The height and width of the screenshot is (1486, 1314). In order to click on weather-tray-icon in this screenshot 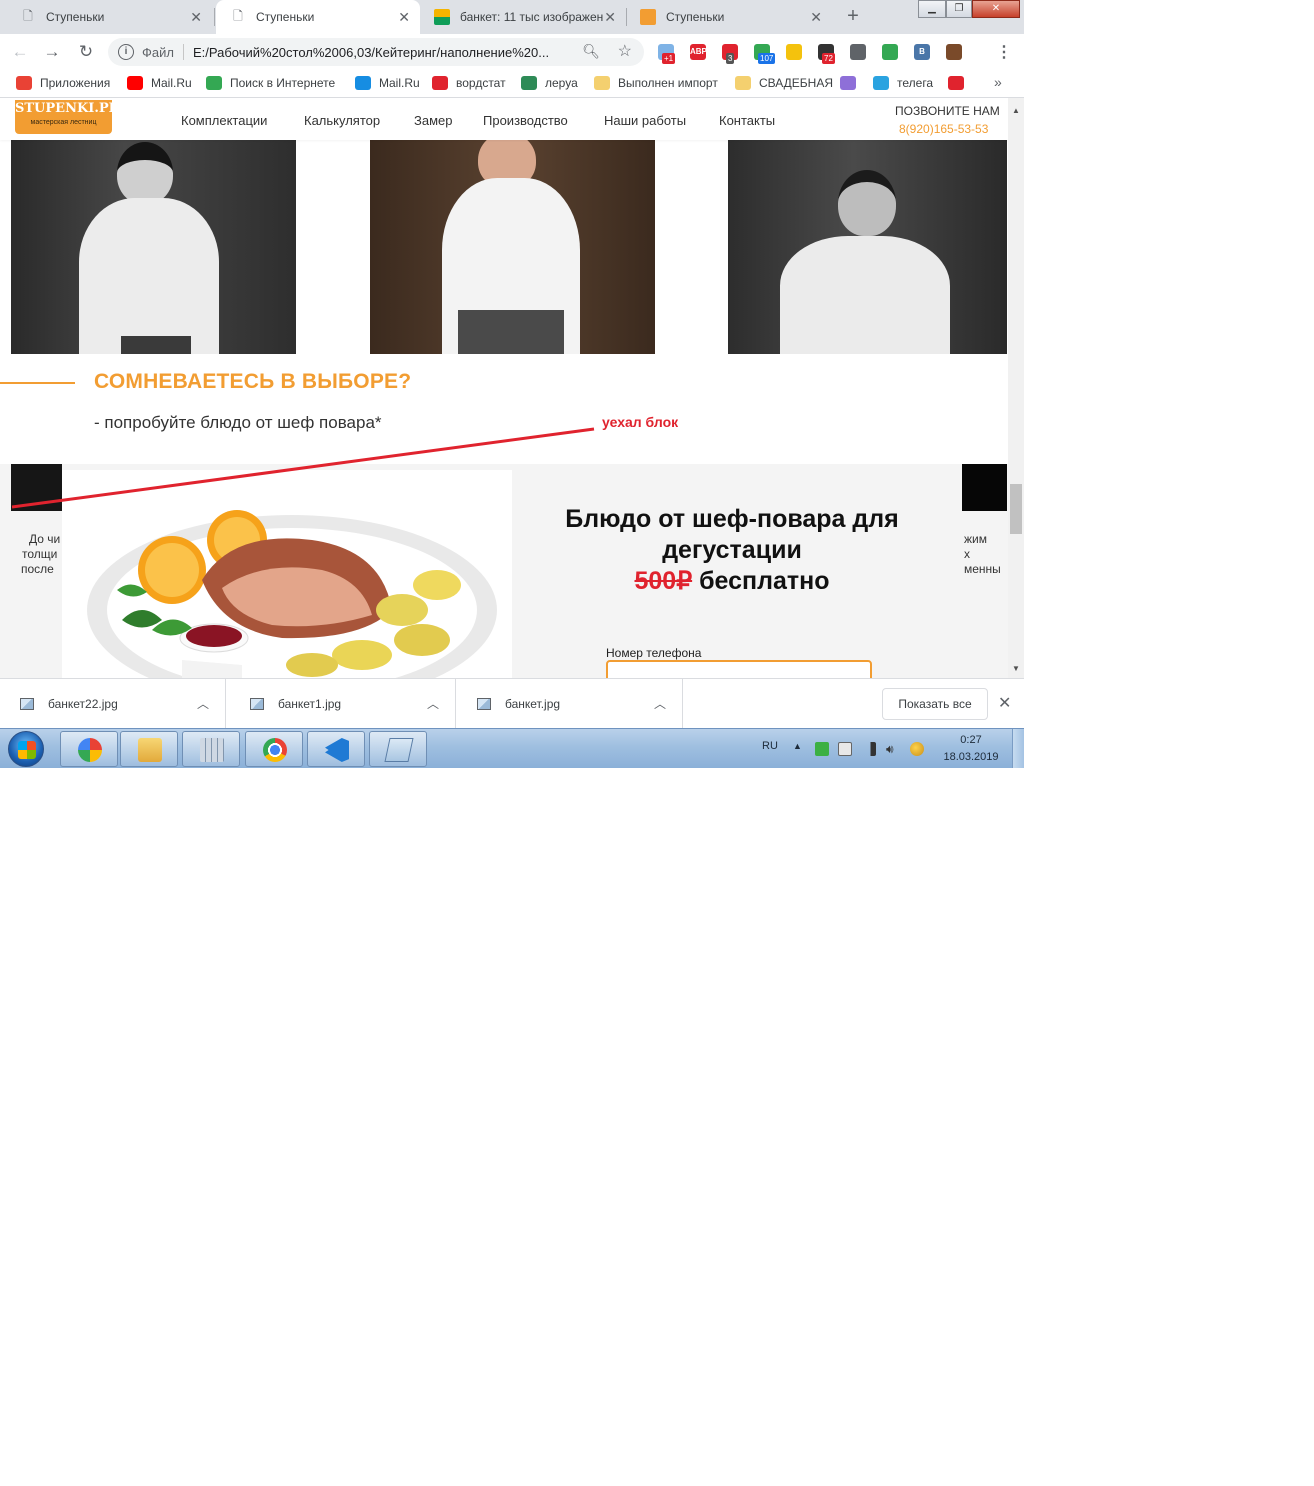, I will do `click(917, 749)`.